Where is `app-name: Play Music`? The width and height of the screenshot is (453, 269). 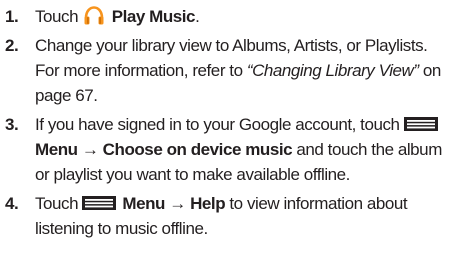
app-name: Play Music is located at coordinates (153, 16).